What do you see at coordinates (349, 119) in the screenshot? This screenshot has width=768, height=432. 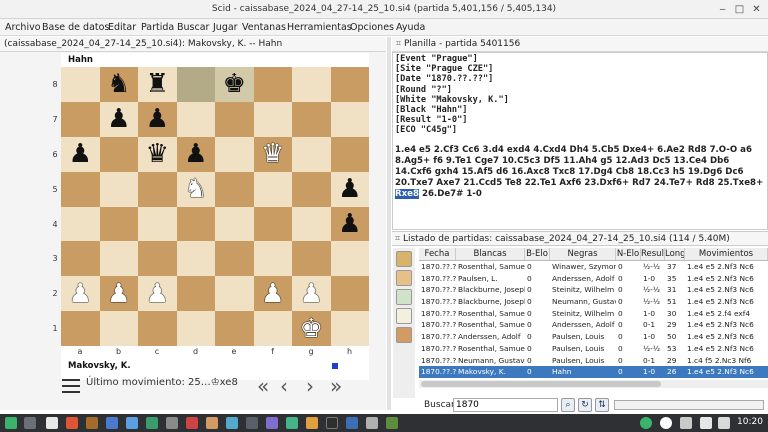 I see `square-h7` at bounding box center [349, 119].